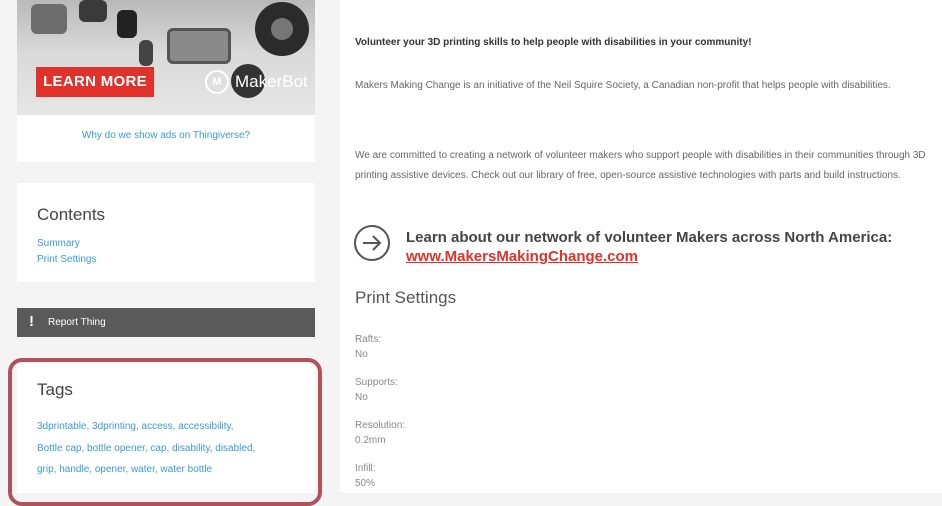 This screenshot has width=942, height=506. What do you see at coordinates (368, 339) in the screenshot?
I see `setting-label-rafts: Rafts:` at bounding box center [368, 339].